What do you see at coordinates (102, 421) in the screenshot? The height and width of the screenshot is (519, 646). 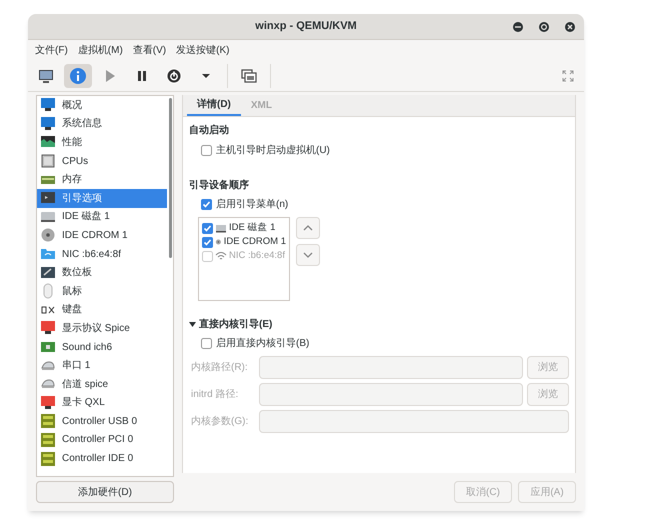 I see `sidebar-item: Controller USB 0` at bounding box center [102, 421].